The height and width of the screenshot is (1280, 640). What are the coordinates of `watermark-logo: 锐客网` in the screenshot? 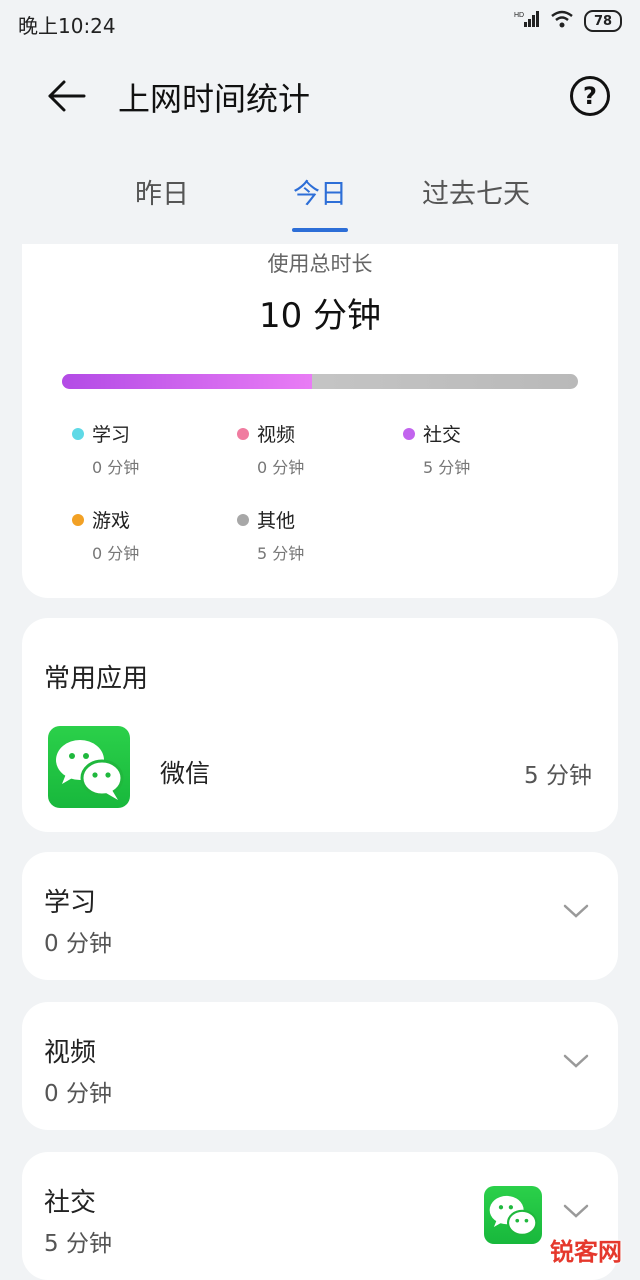 It's located at (586, 1252).